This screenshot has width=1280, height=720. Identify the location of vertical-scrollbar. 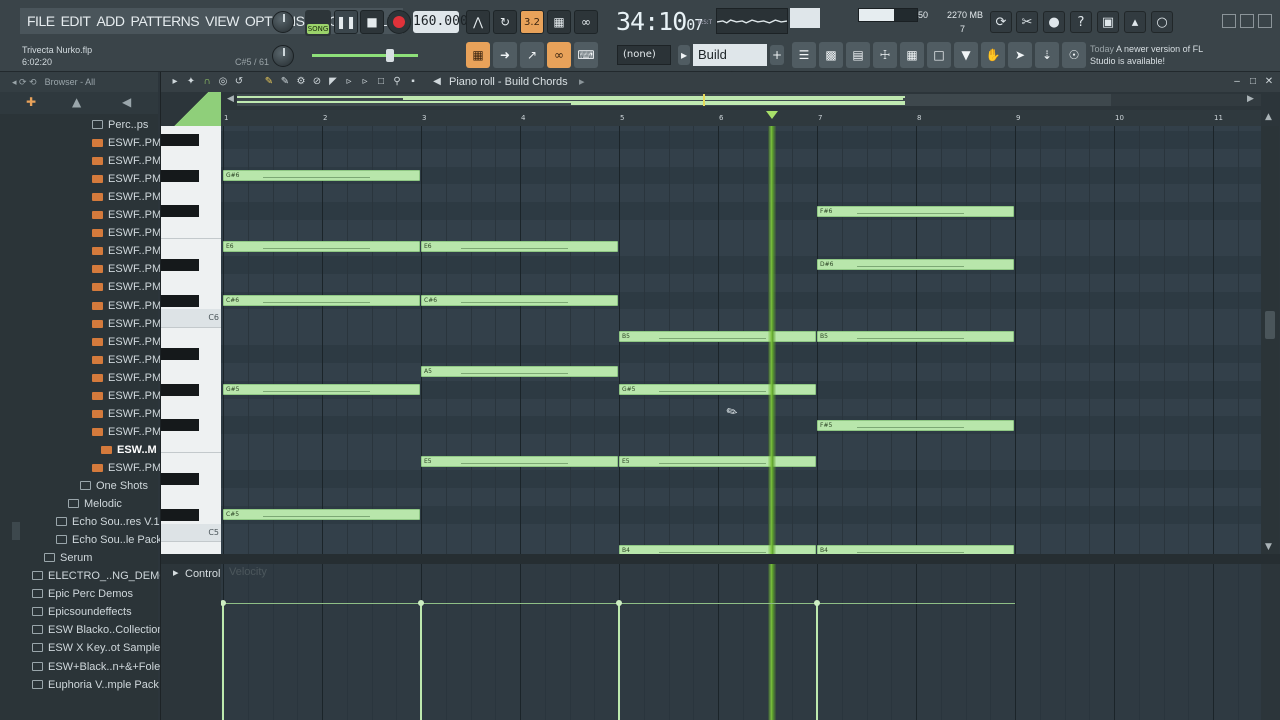
(1270, 340).